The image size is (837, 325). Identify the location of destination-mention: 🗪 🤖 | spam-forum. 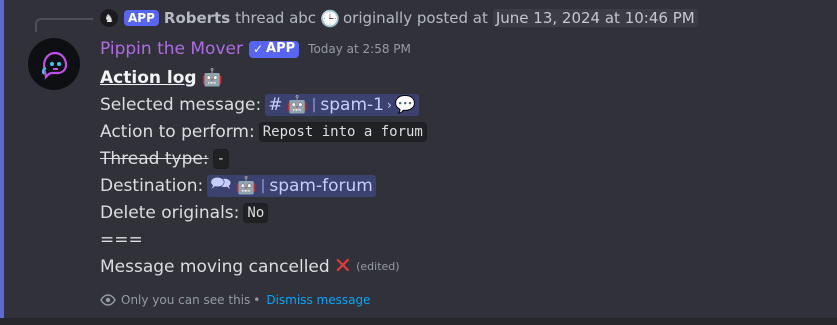
(291, 185).